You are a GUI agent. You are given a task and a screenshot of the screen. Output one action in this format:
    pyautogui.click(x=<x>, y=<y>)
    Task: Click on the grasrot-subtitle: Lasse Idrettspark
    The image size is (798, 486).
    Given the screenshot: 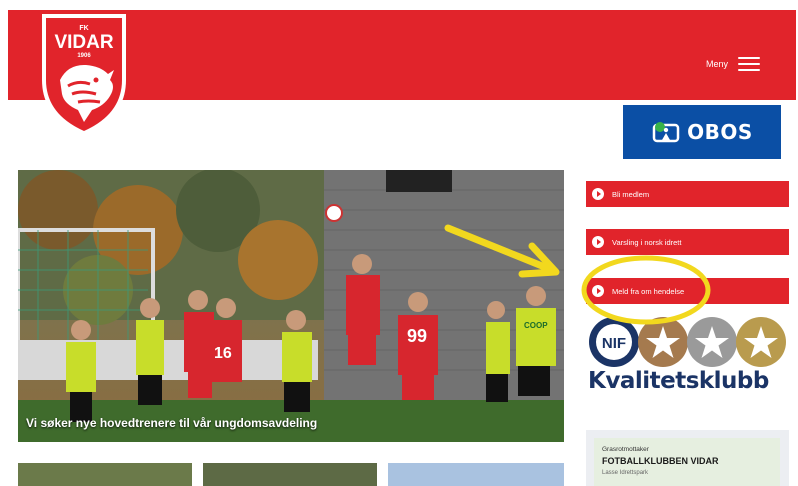 What is the action you would take?
    pyautogui.click(x=625, y=473)
    